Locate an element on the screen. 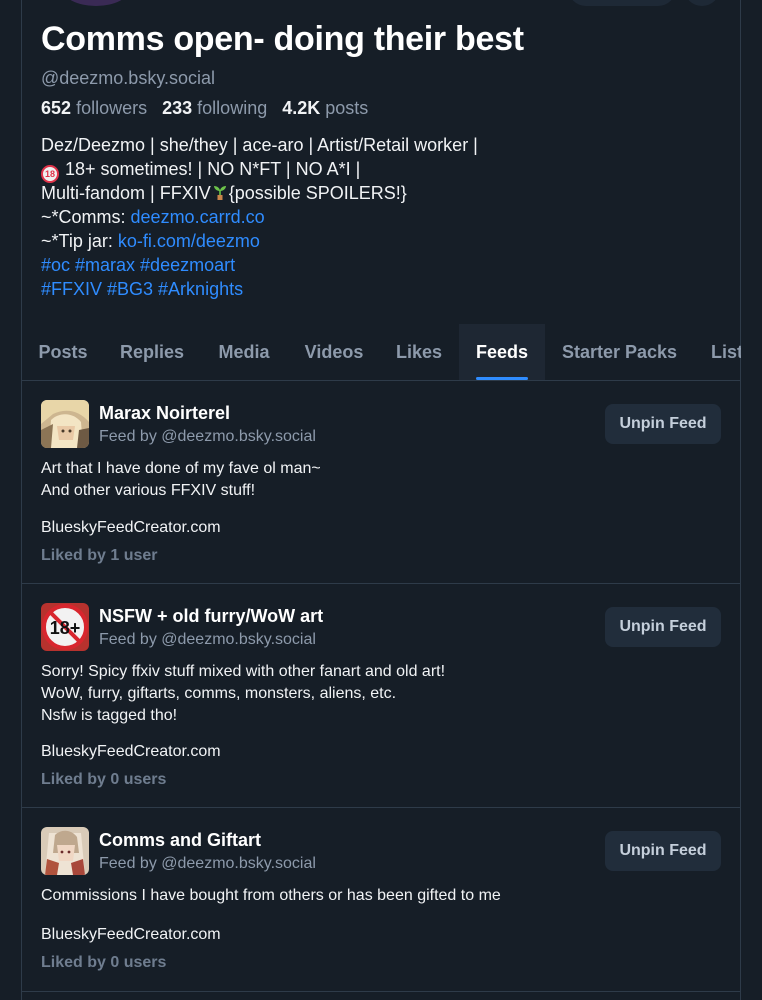 Image resolution: width=762 pixels, height=1000 pixels. tab-lists: Lists is located at coordinates (717, 352).